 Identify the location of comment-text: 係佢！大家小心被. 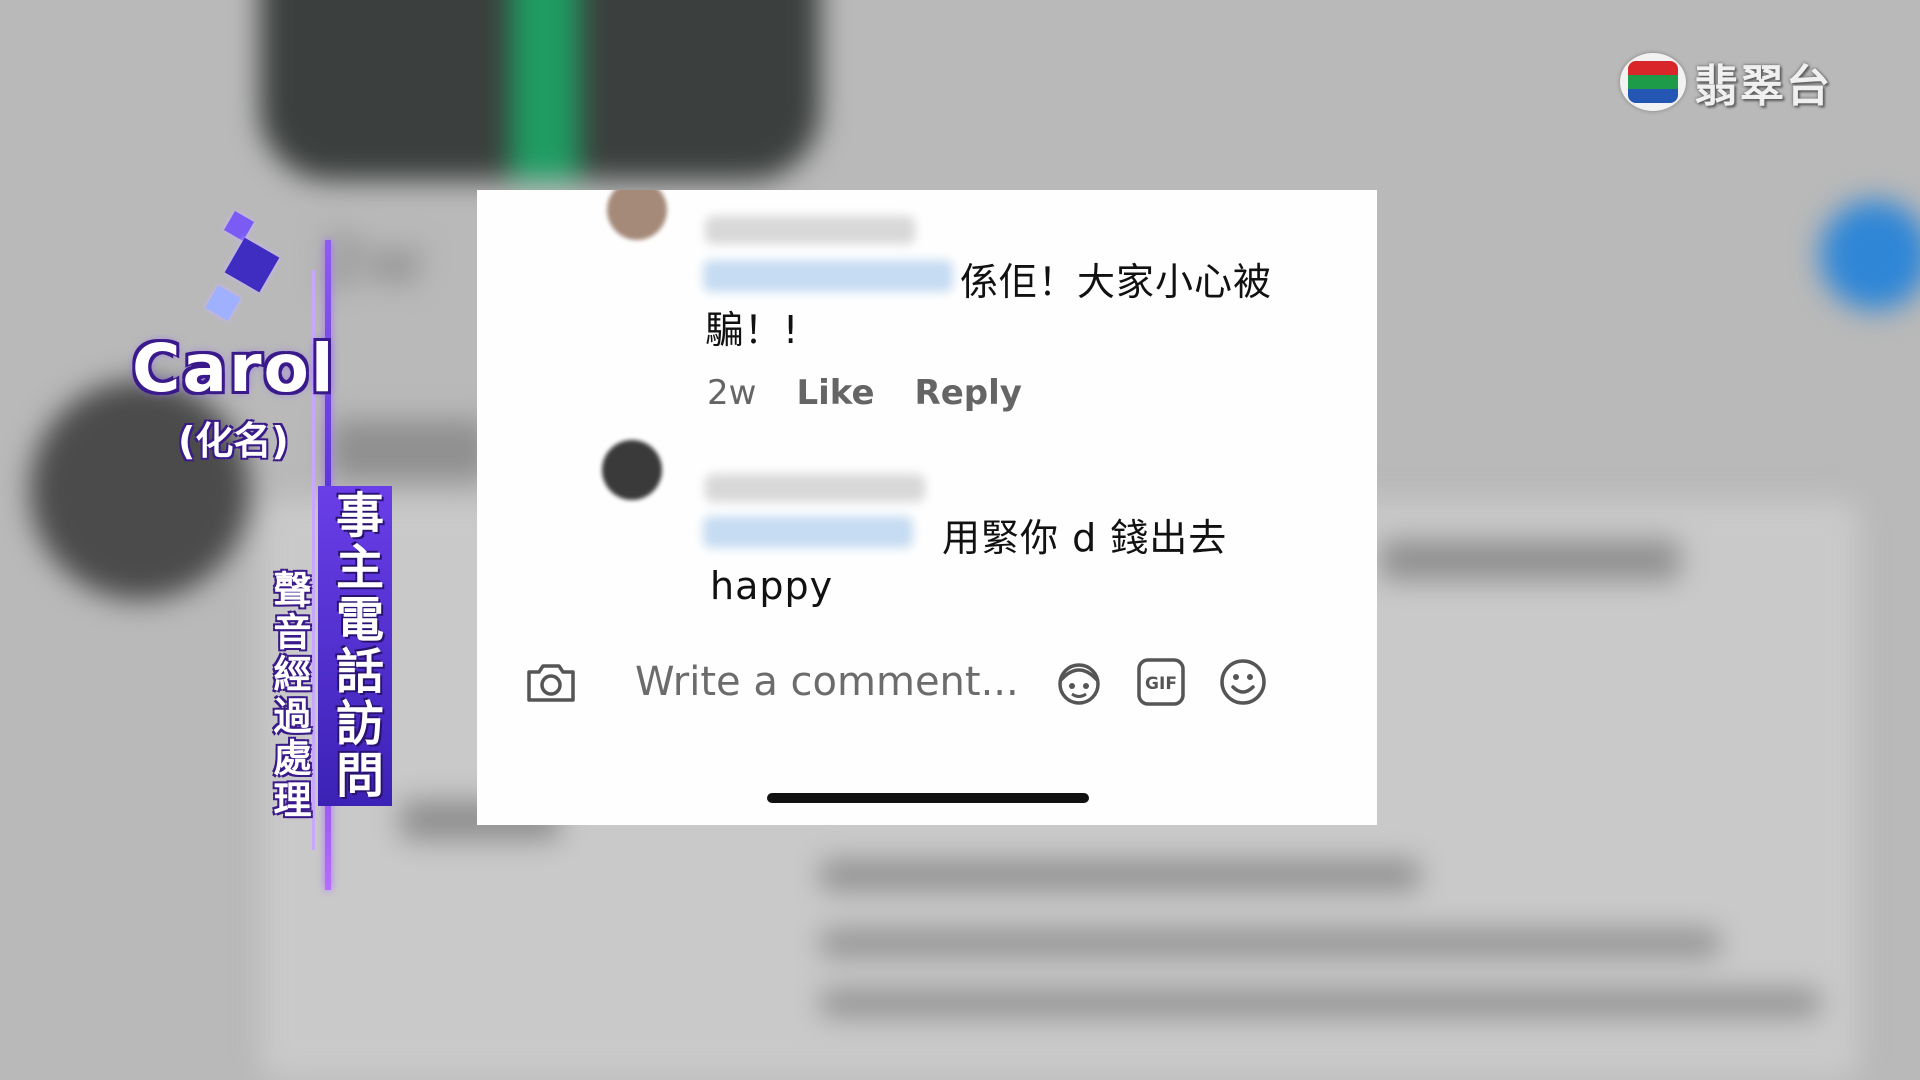
(1116, 282).